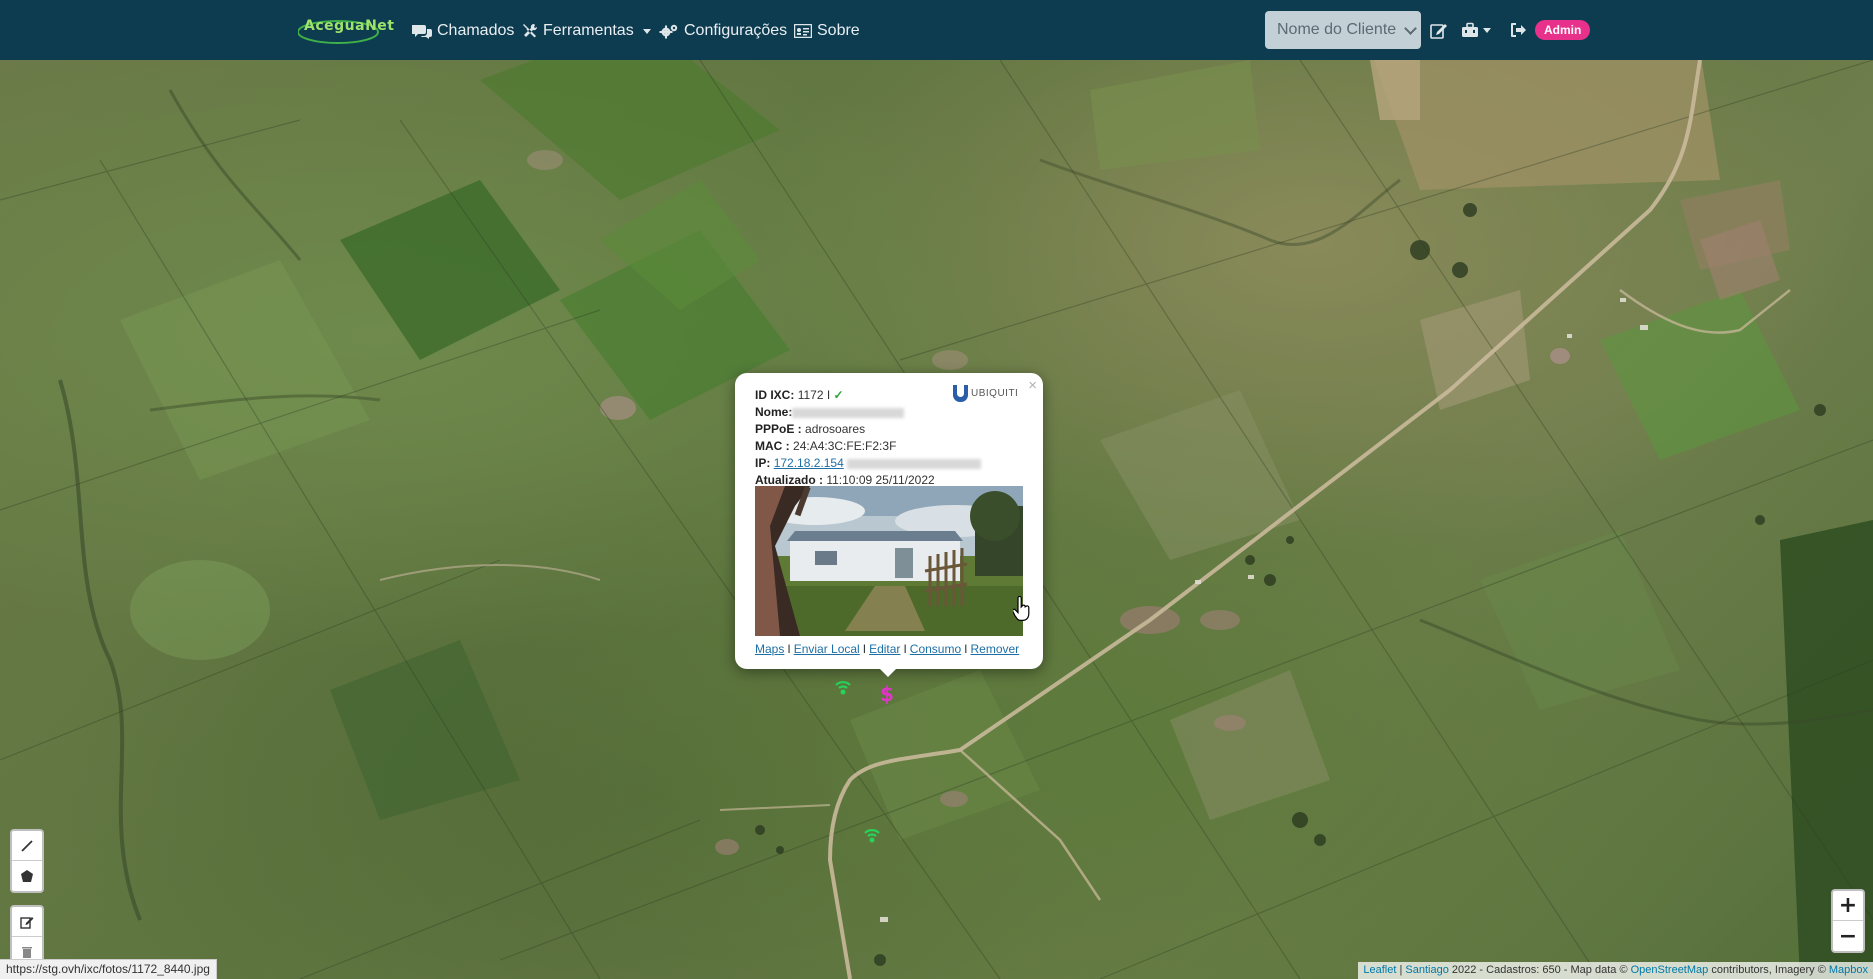 This screenshot has width=1873, height=979. Describe the element at coordinates (884, 649) in the screenshot. I see `edit-link: Editar` at that location.